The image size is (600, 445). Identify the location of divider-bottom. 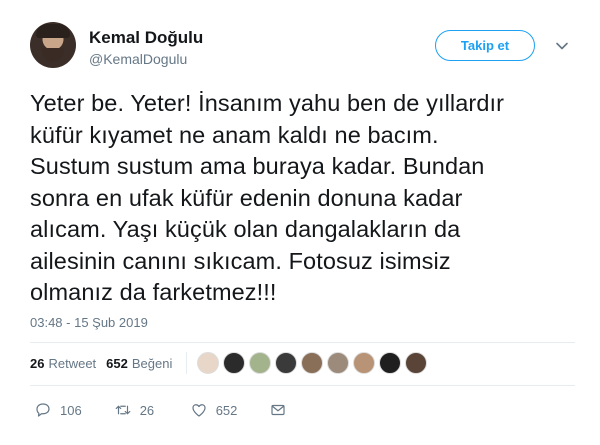
(302, 385).